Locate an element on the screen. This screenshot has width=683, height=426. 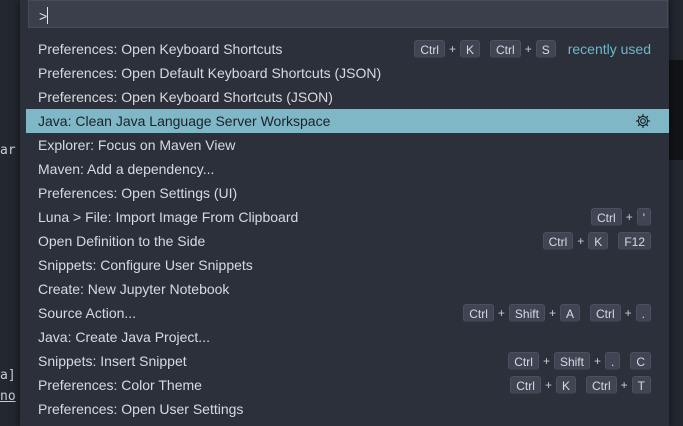
command-item: Open Definition to the Side Ctrl + K F12 is located at coordinates (344, 241).